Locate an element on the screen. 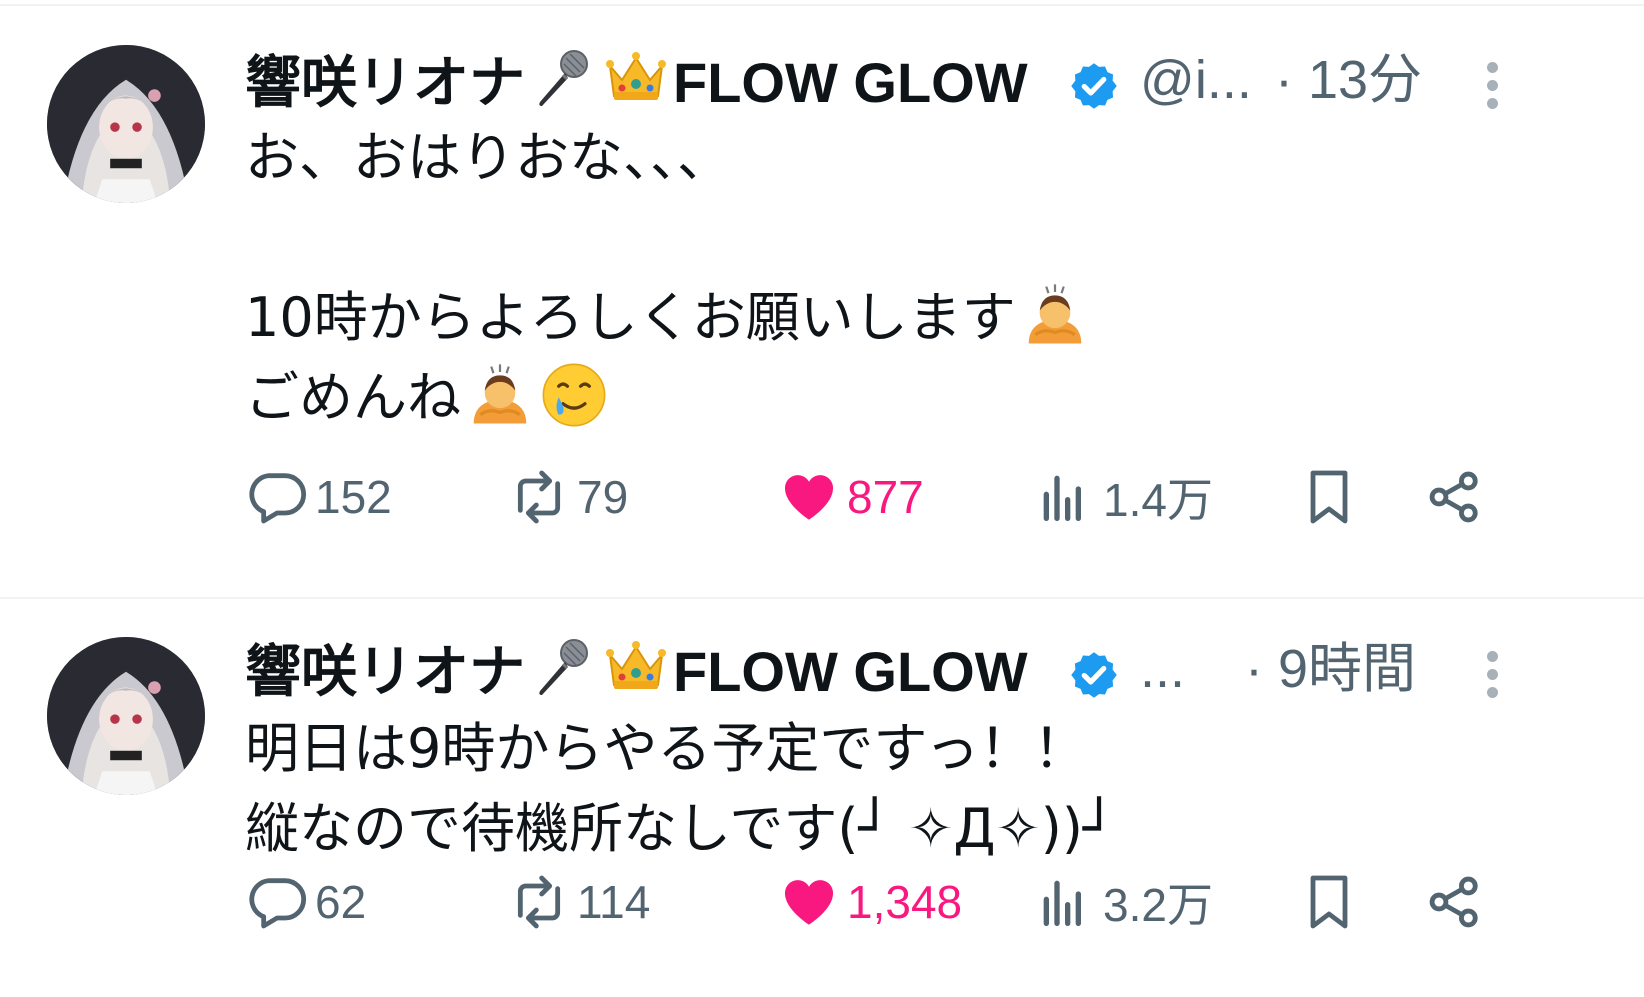 Image resolution: width=1644 pixels, height=997 pixels. views-button: 3.2万 is located at coordinates (1123, 902).